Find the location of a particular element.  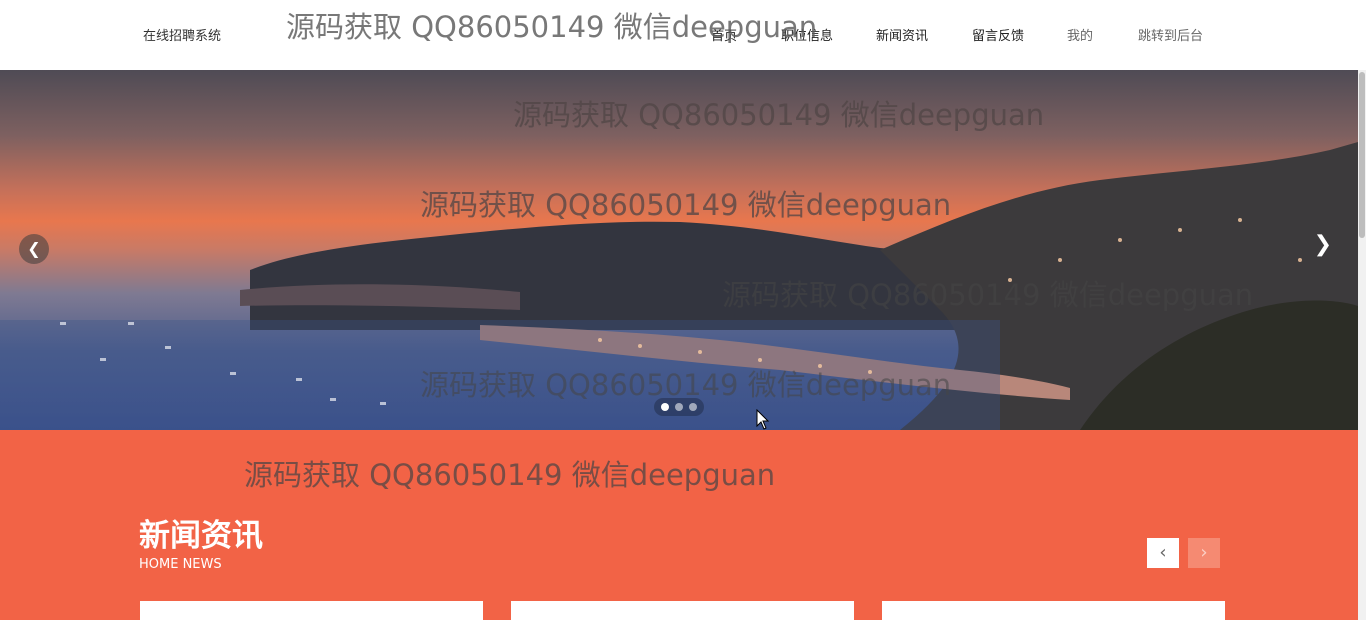

mouse-cursor-icon is located at coordinates (763, 419).